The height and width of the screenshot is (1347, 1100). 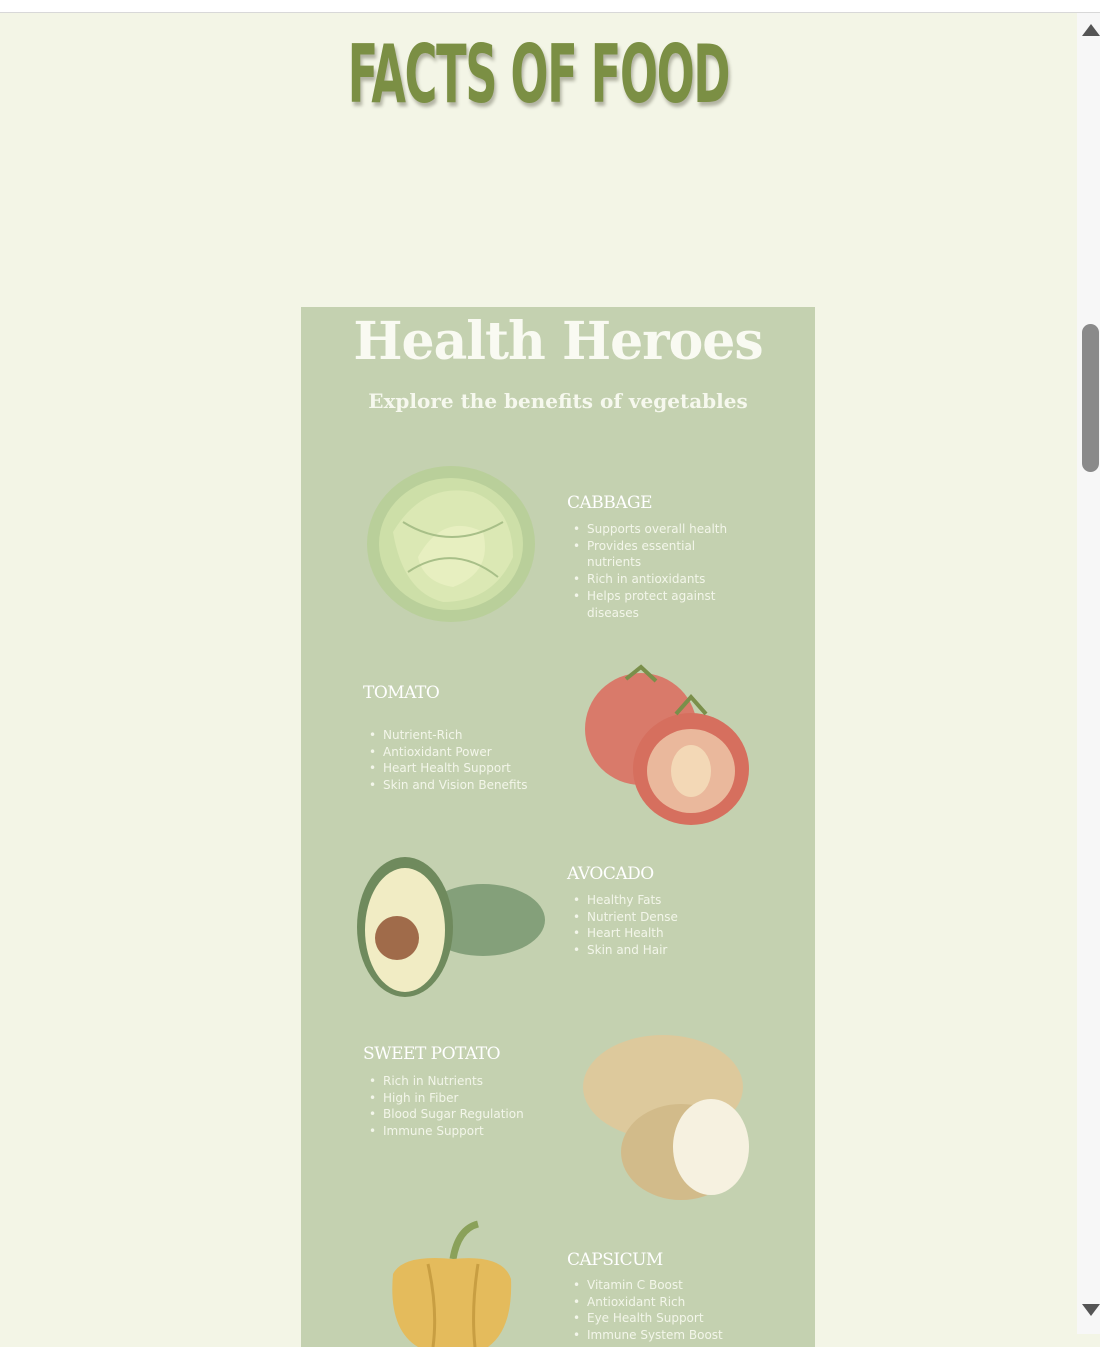 What do you see at coordinates (432, 1054) in the screenshot?
I see `veg-name-sweet-potato: SWEET POTATO` at bounding box center [432, 1054].